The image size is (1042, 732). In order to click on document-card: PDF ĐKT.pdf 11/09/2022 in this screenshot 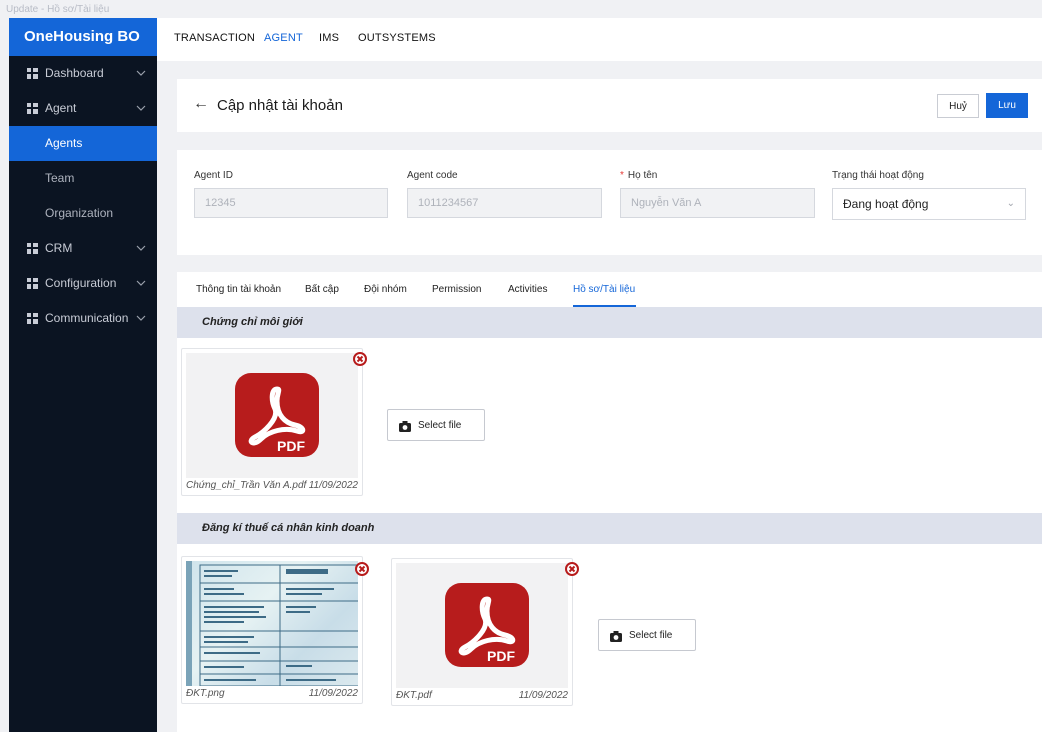, I will do `click(482, 632)`.